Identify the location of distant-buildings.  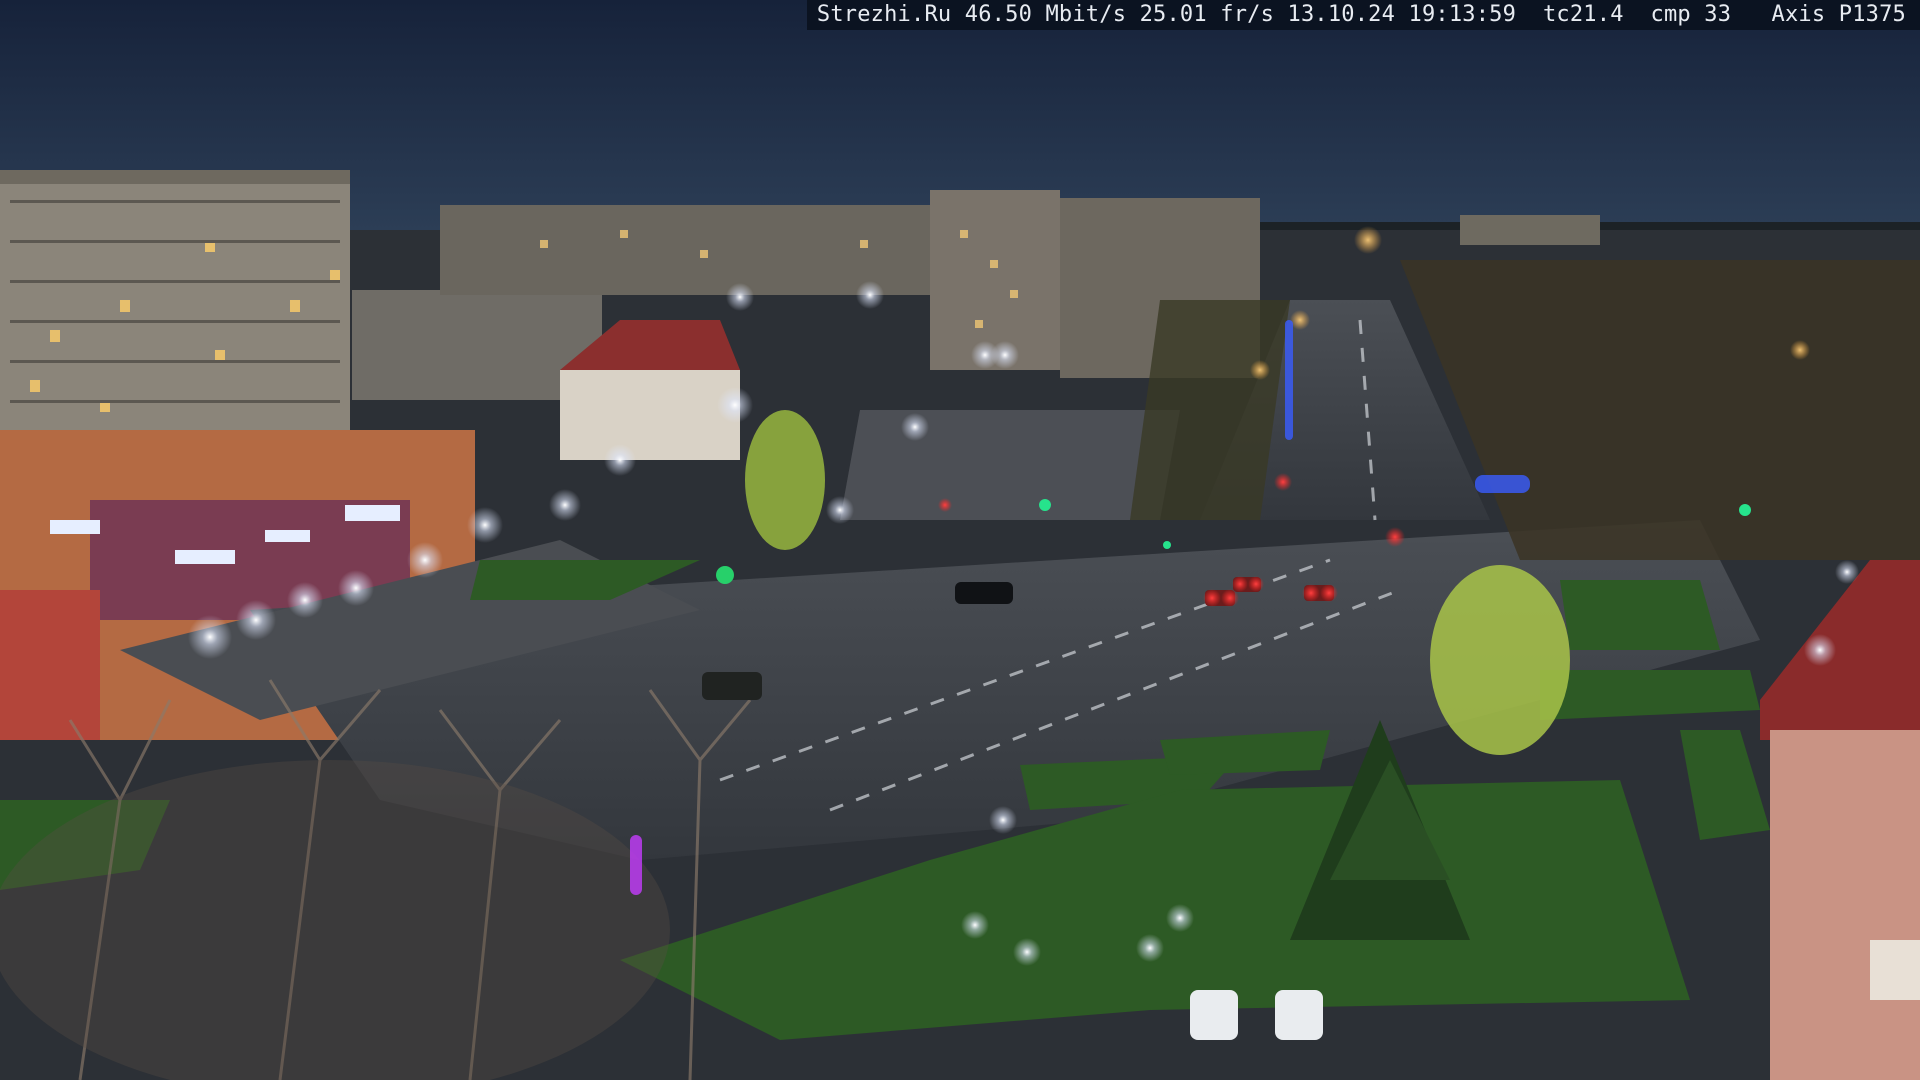
(720, 250).